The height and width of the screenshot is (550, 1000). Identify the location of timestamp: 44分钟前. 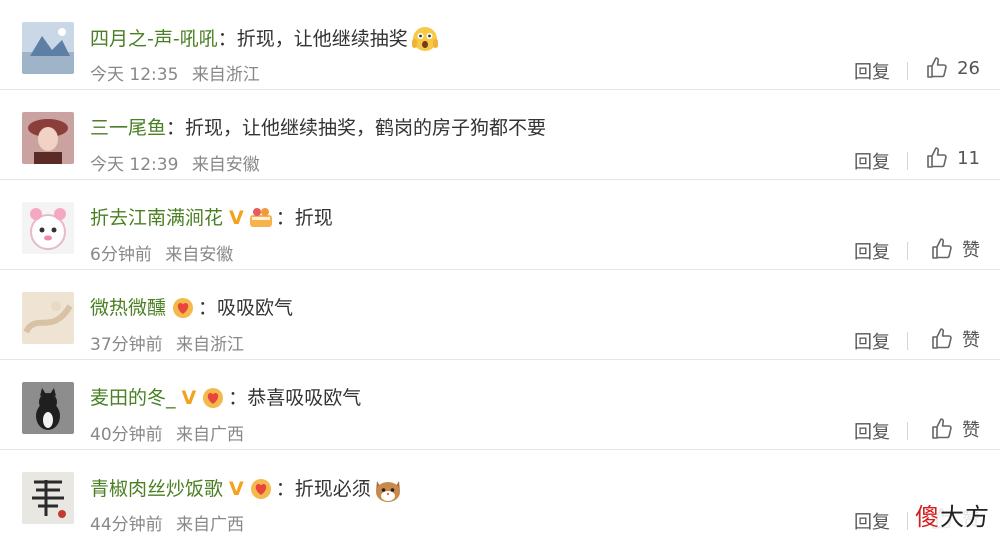
(126, 525).